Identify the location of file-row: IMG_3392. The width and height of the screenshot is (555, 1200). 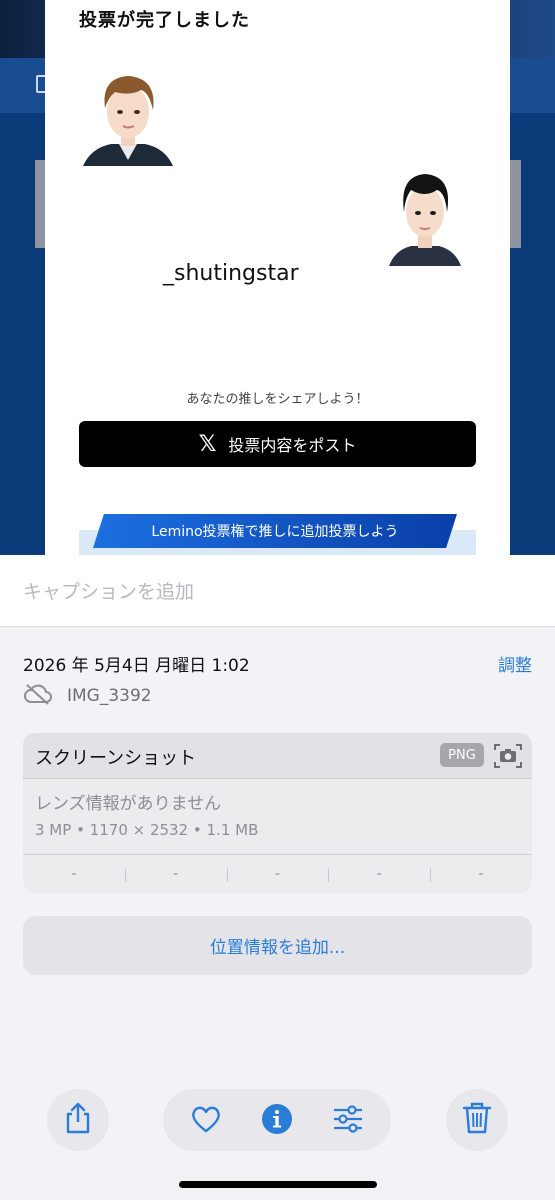
(87, 696).